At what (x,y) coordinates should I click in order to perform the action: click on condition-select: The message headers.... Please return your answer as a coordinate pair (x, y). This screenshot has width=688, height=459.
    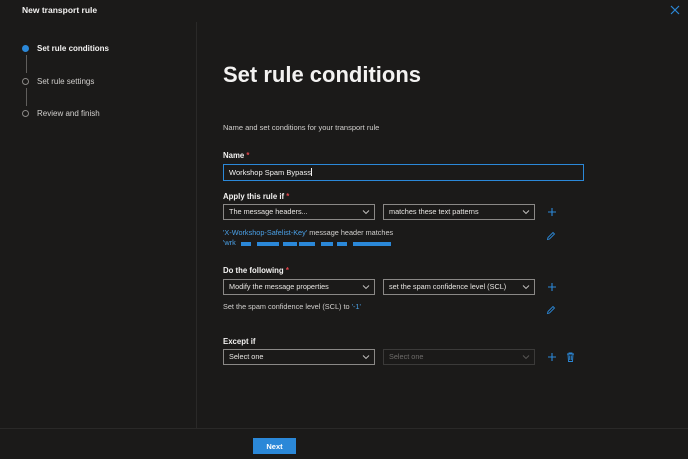
    Looking at the image, I should click on (299, 212).